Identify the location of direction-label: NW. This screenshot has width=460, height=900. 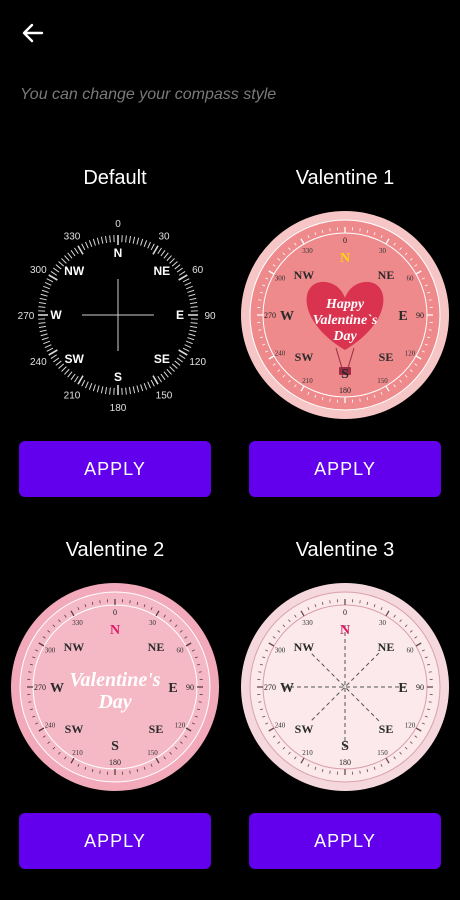
(304, 275).